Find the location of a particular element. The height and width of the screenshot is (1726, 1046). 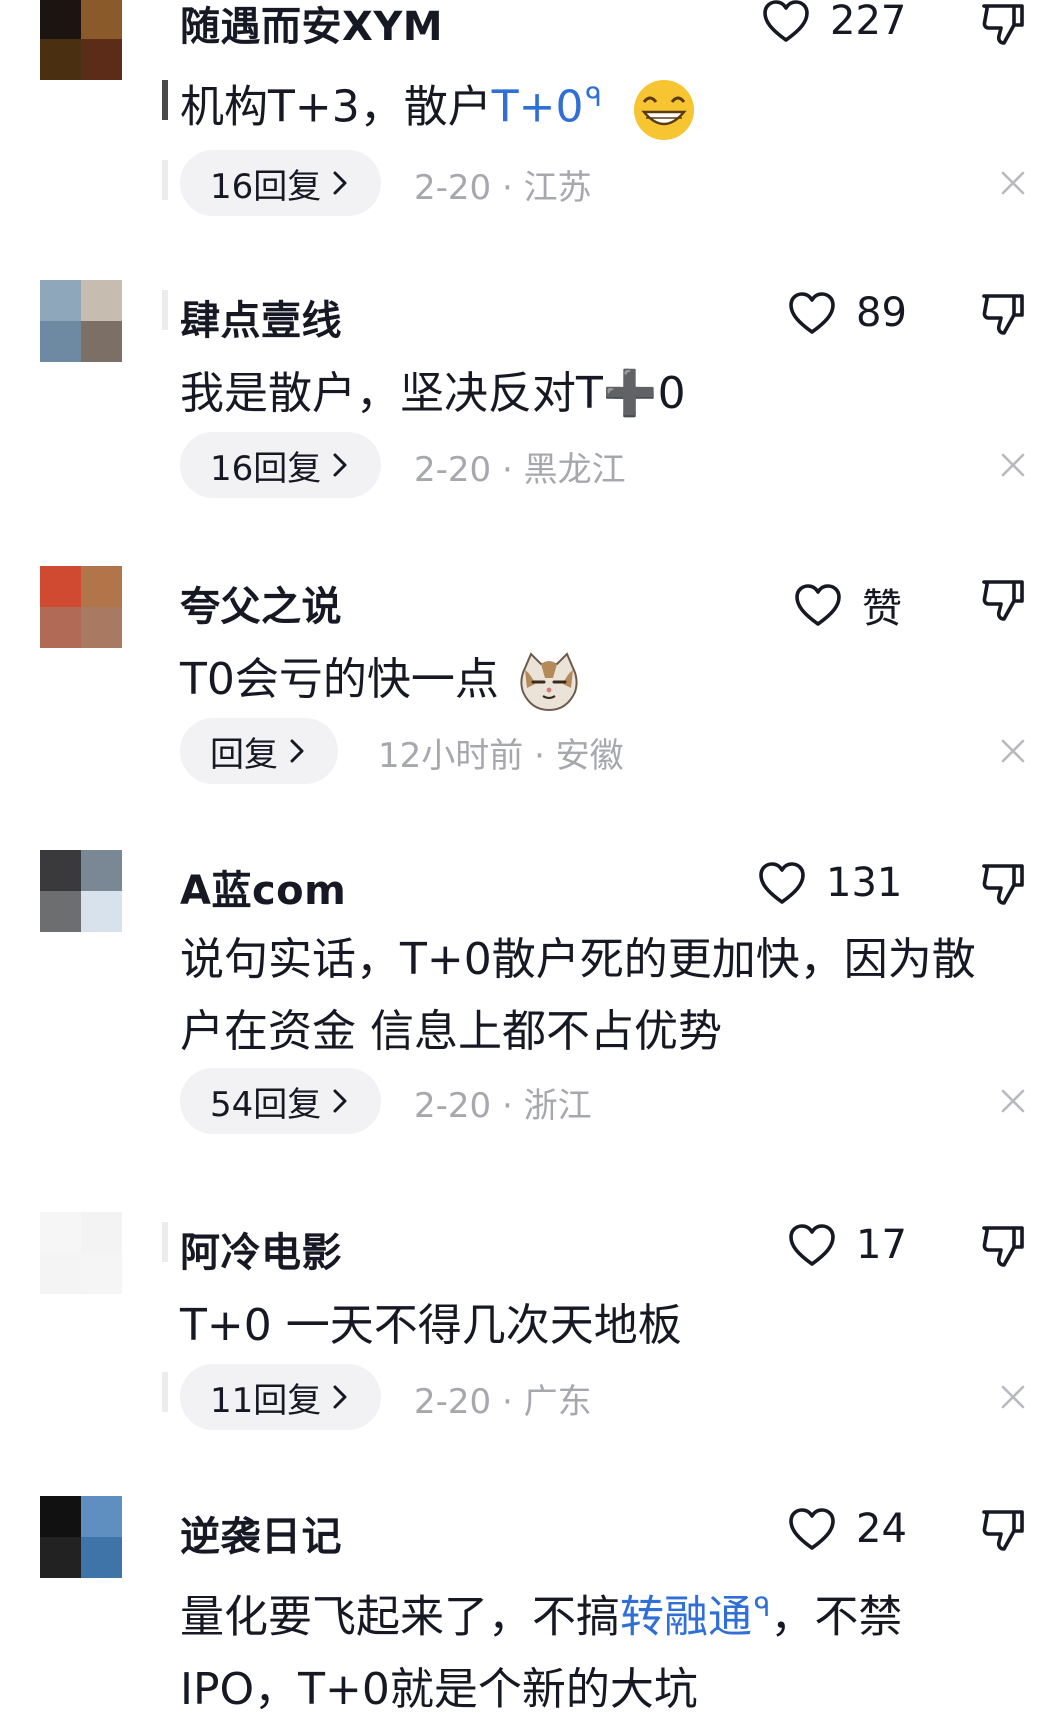

text-line: 户在资金 信息上都不占优势 is located at coordinates (451, 1031).